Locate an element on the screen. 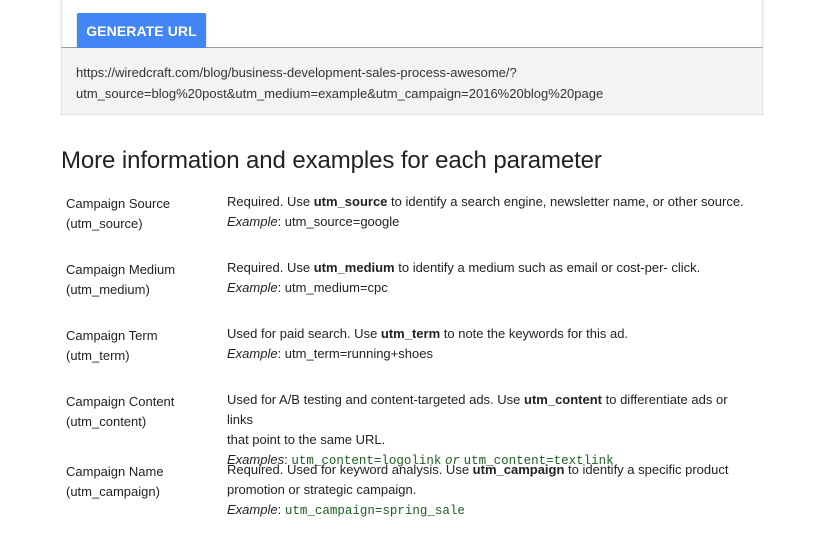 The image size is (829, 551). desc-text: to identify a specific product is located at coordinates (646, 469).